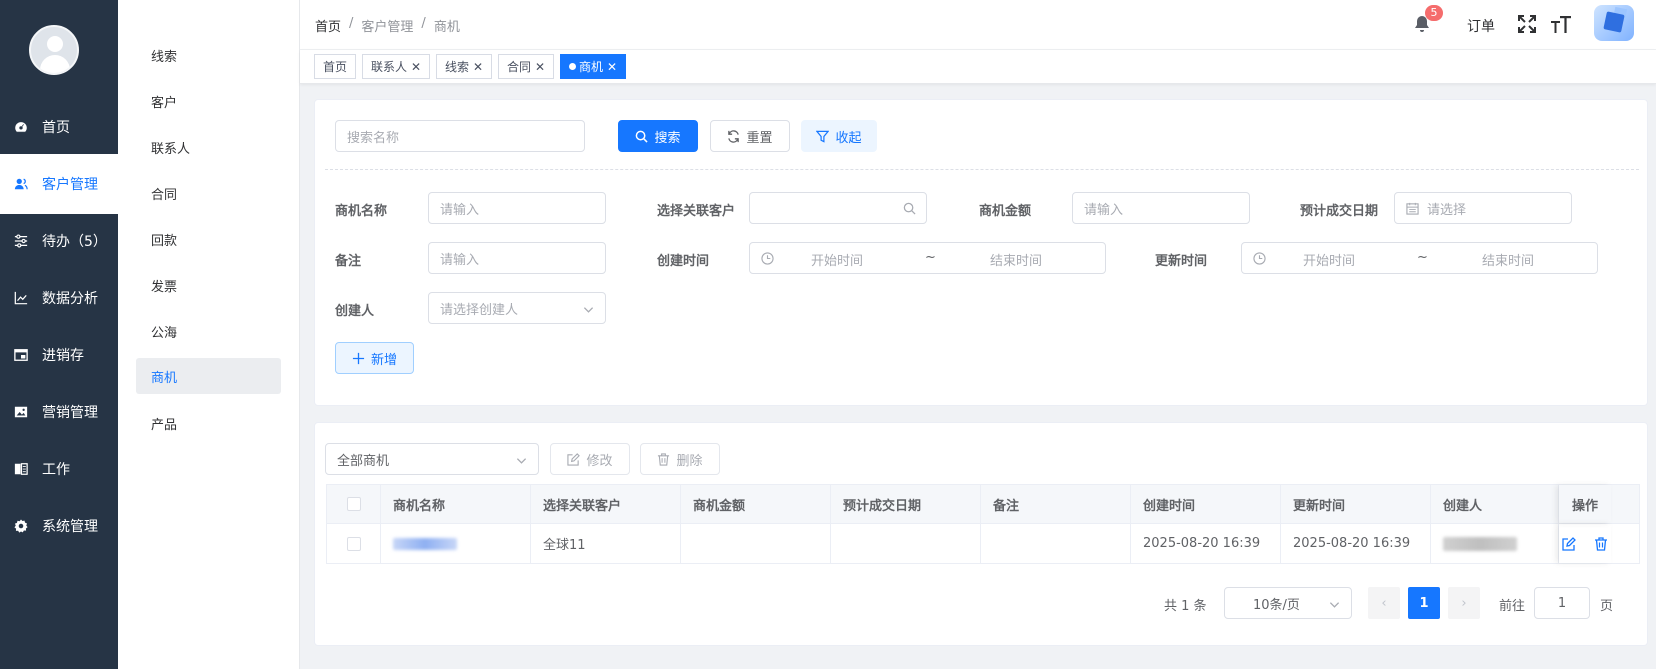  Describe the element at coordinates (590, 459) in the screenshot. I see `edit-button: 修改` at that location.